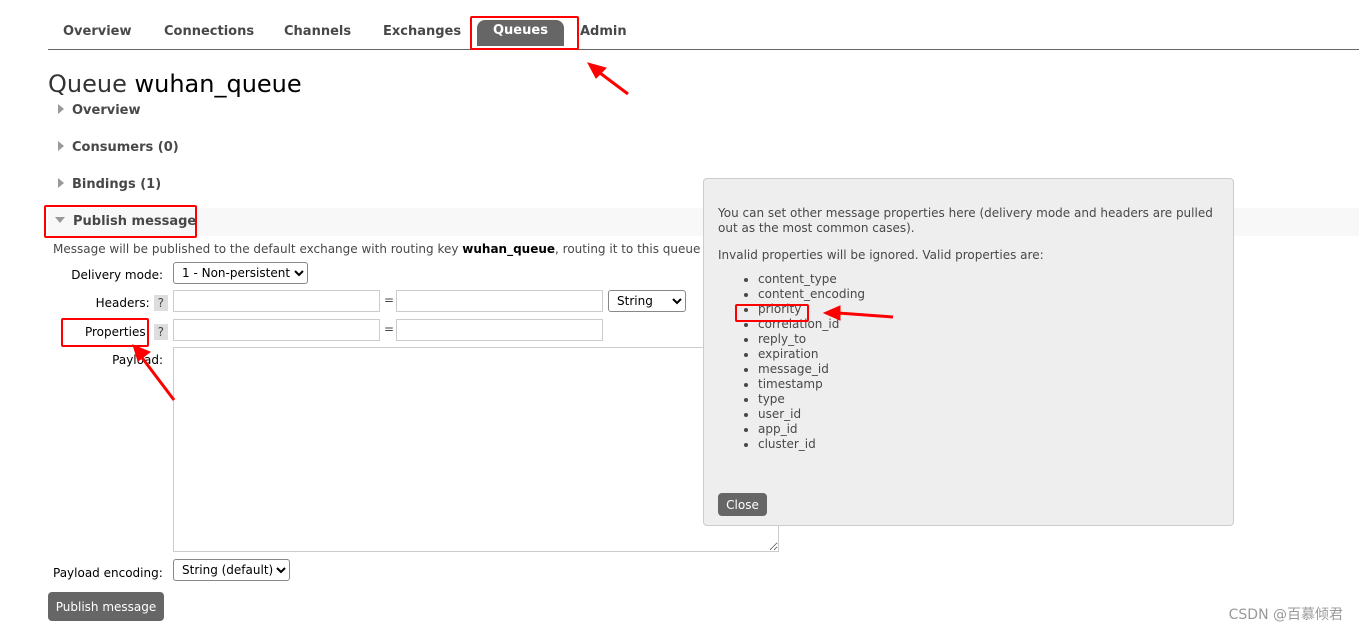 This screenshot has width=1359, height=631. Describe the element at coordinates (1285, 615) in the screenshot. I see `watermark: CSDN @百慕倾君` at that location.